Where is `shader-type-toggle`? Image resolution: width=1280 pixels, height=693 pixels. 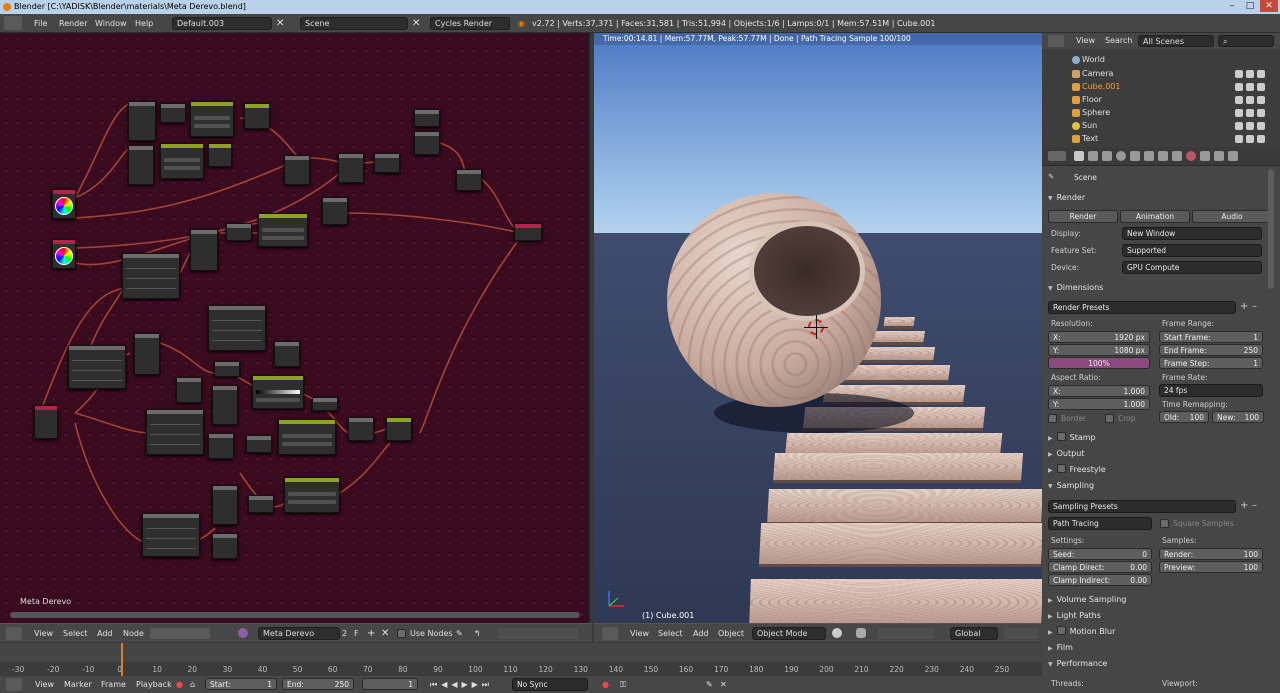 shader-type-toggle is located at coordinates (180, 633).